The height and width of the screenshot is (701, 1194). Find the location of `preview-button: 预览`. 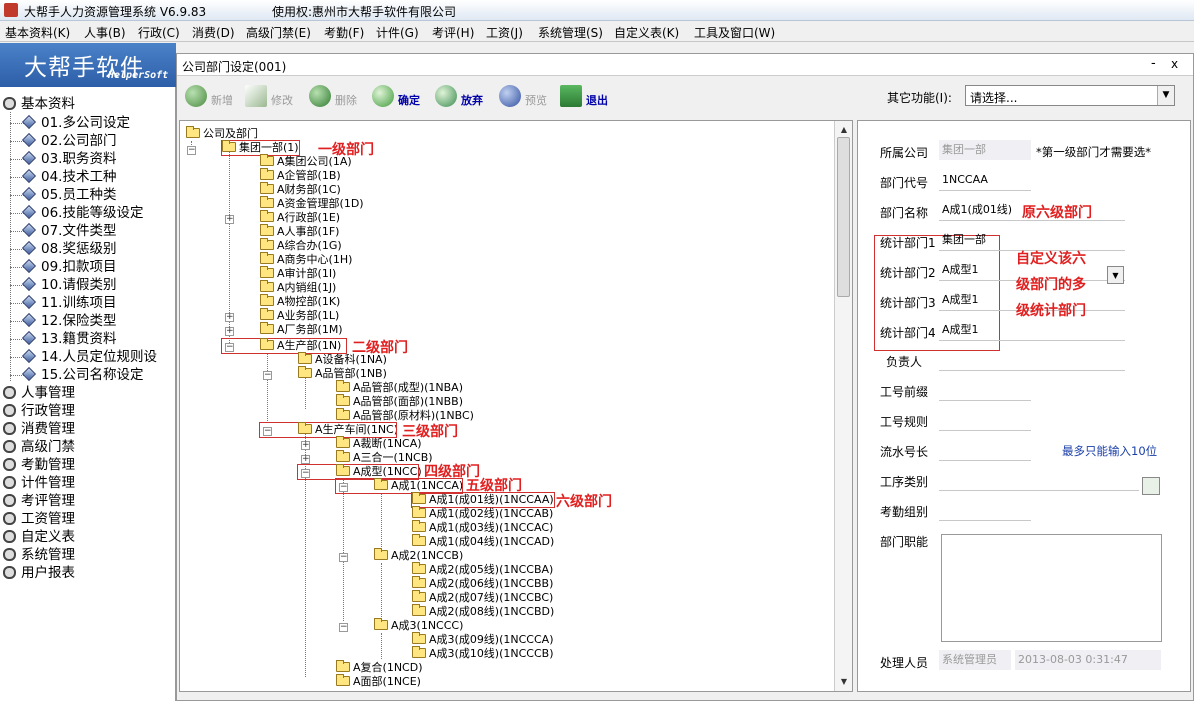

preview-button: 预览 is located at coordinates (529, 97).